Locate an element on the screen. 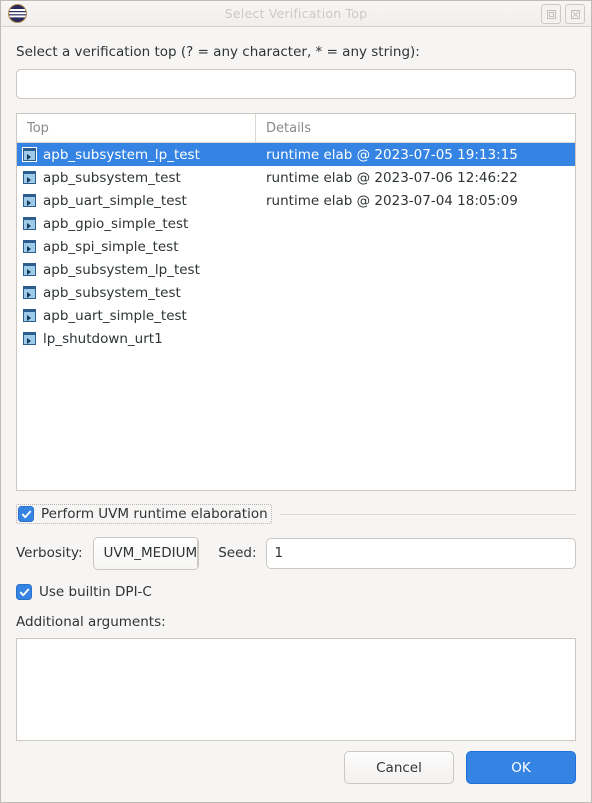  dialog-footer: Cancel OK is located at coordinates (296, 776).